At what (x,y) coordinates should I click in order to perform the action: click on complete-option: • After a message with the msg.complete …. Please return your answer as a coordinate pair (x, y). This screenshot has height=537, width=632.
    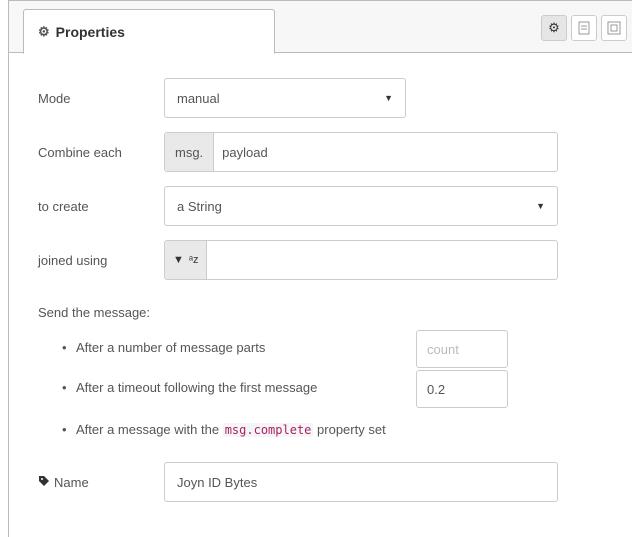
    Looking at the image, I should click on (224, 429).